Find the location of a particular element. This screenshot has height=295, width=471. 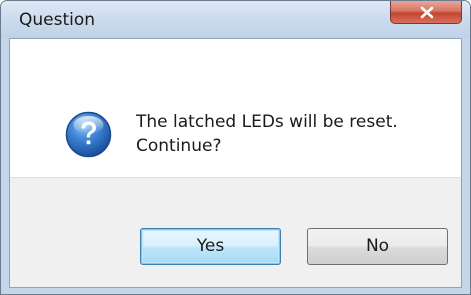

no-button: No is located at coordinates (377, 246).